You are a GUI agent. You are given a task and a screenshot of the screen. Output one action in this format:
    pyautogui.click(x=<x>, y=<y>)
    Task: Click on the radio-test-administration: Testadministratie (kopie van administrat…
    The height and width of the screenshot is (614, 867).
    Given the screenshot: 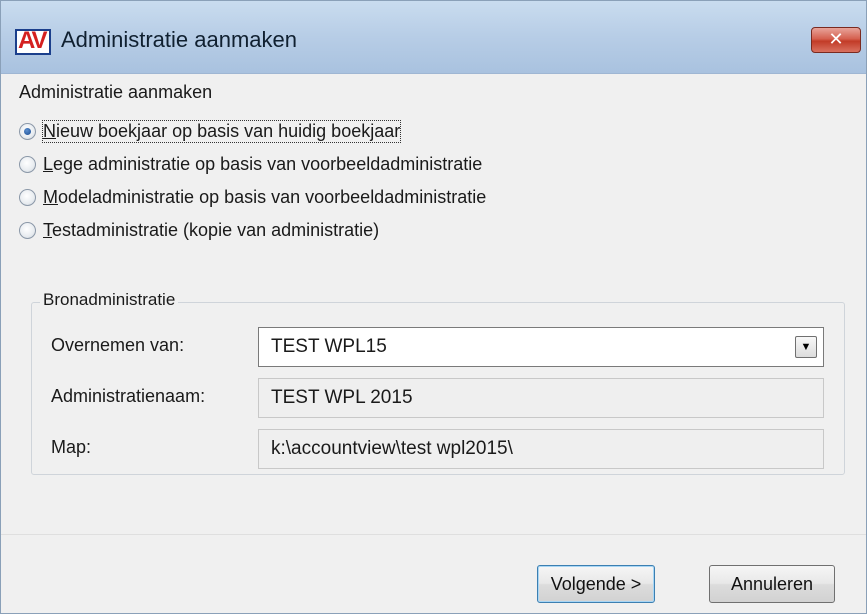 What is the action you would take?
    pyautogui.click(x=199, y=230)
    